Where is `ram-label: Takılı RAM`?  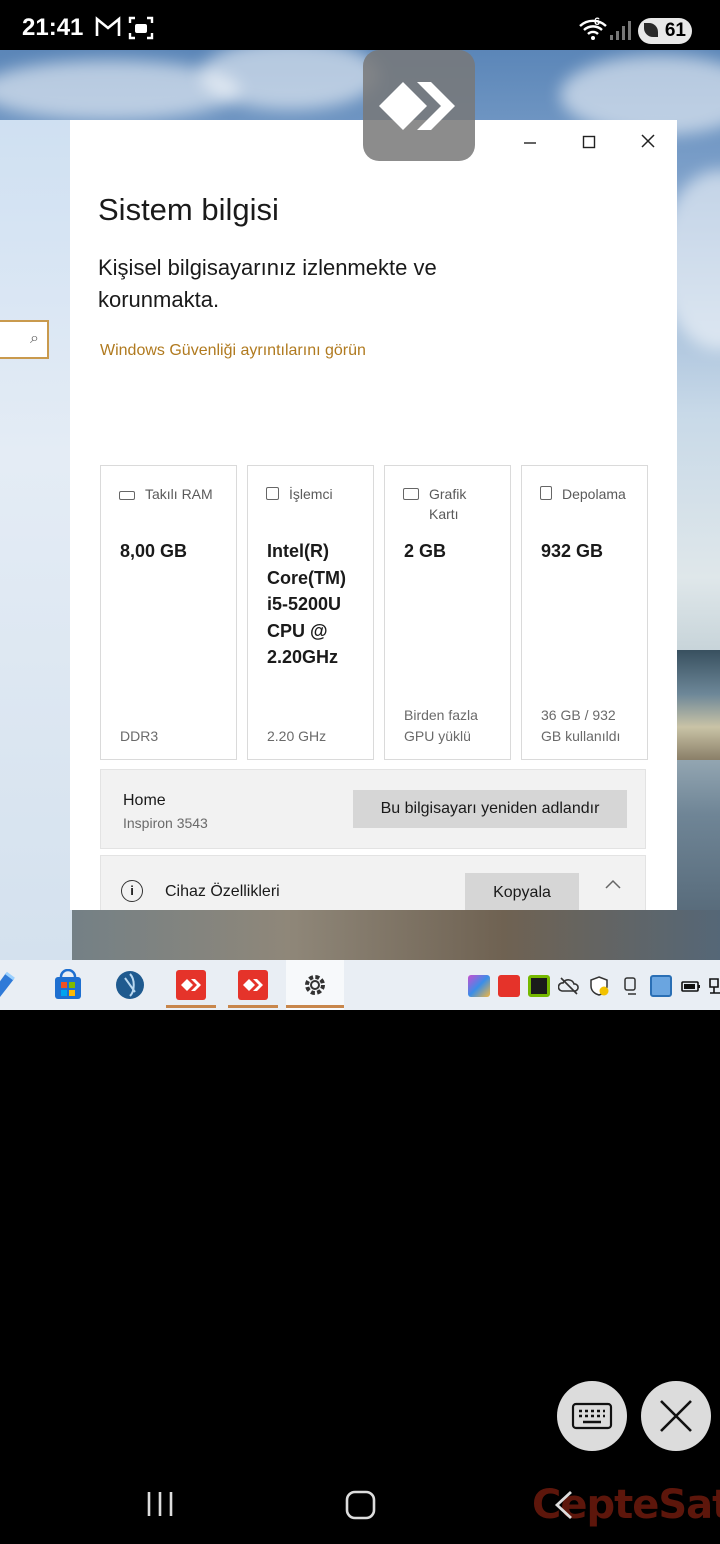
ram-label: Takılı RAM is located at coordinates (179, 494).